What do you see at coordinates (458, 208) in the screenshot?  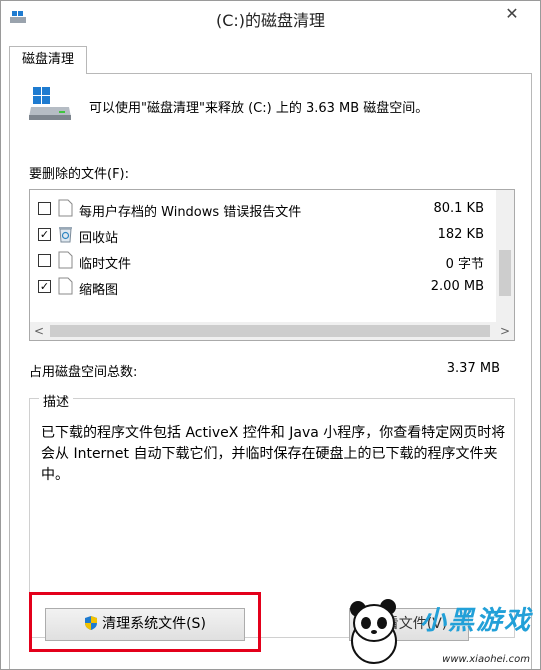 I see `file-size: 80.1 KB` at bounding box center [458, 208].